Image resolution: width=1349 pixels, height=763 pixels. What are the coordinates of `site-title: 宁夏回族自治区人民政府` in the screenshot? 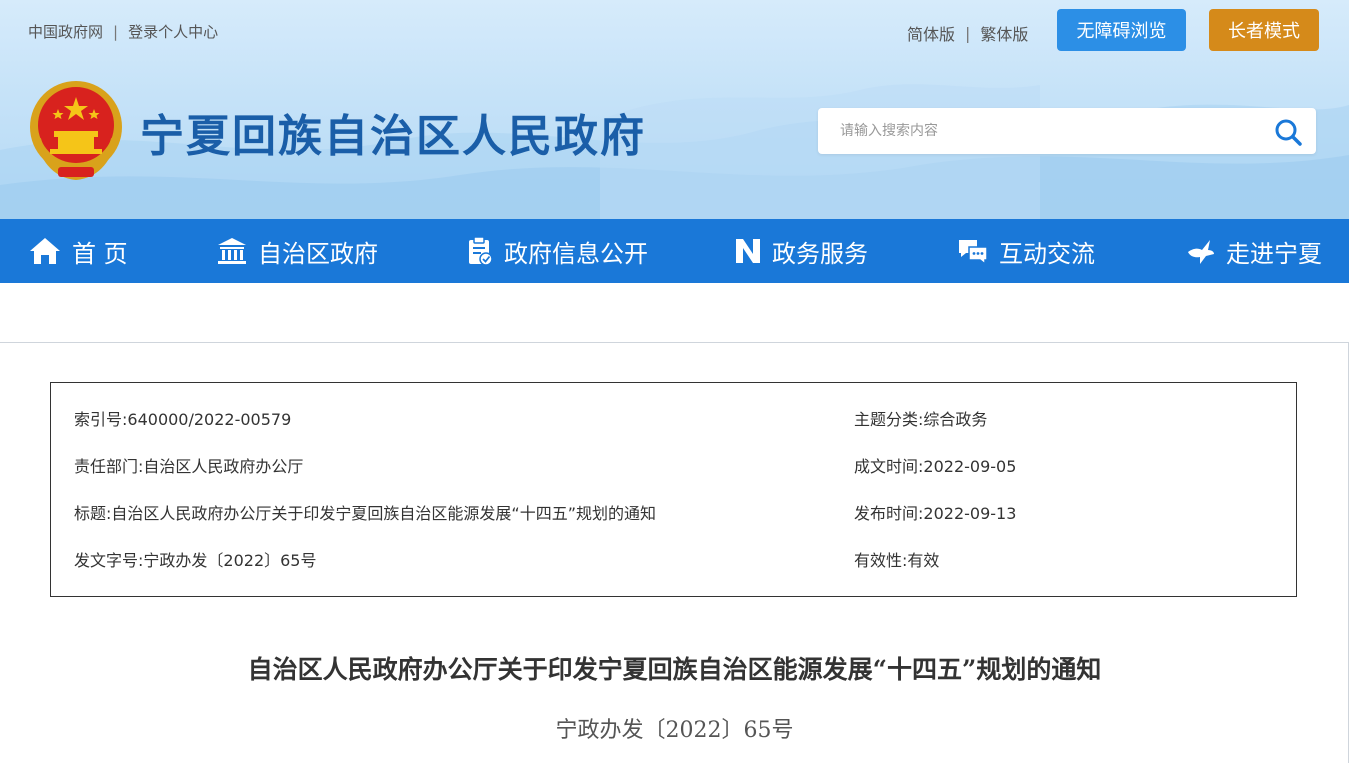 It's located at (393, 136).